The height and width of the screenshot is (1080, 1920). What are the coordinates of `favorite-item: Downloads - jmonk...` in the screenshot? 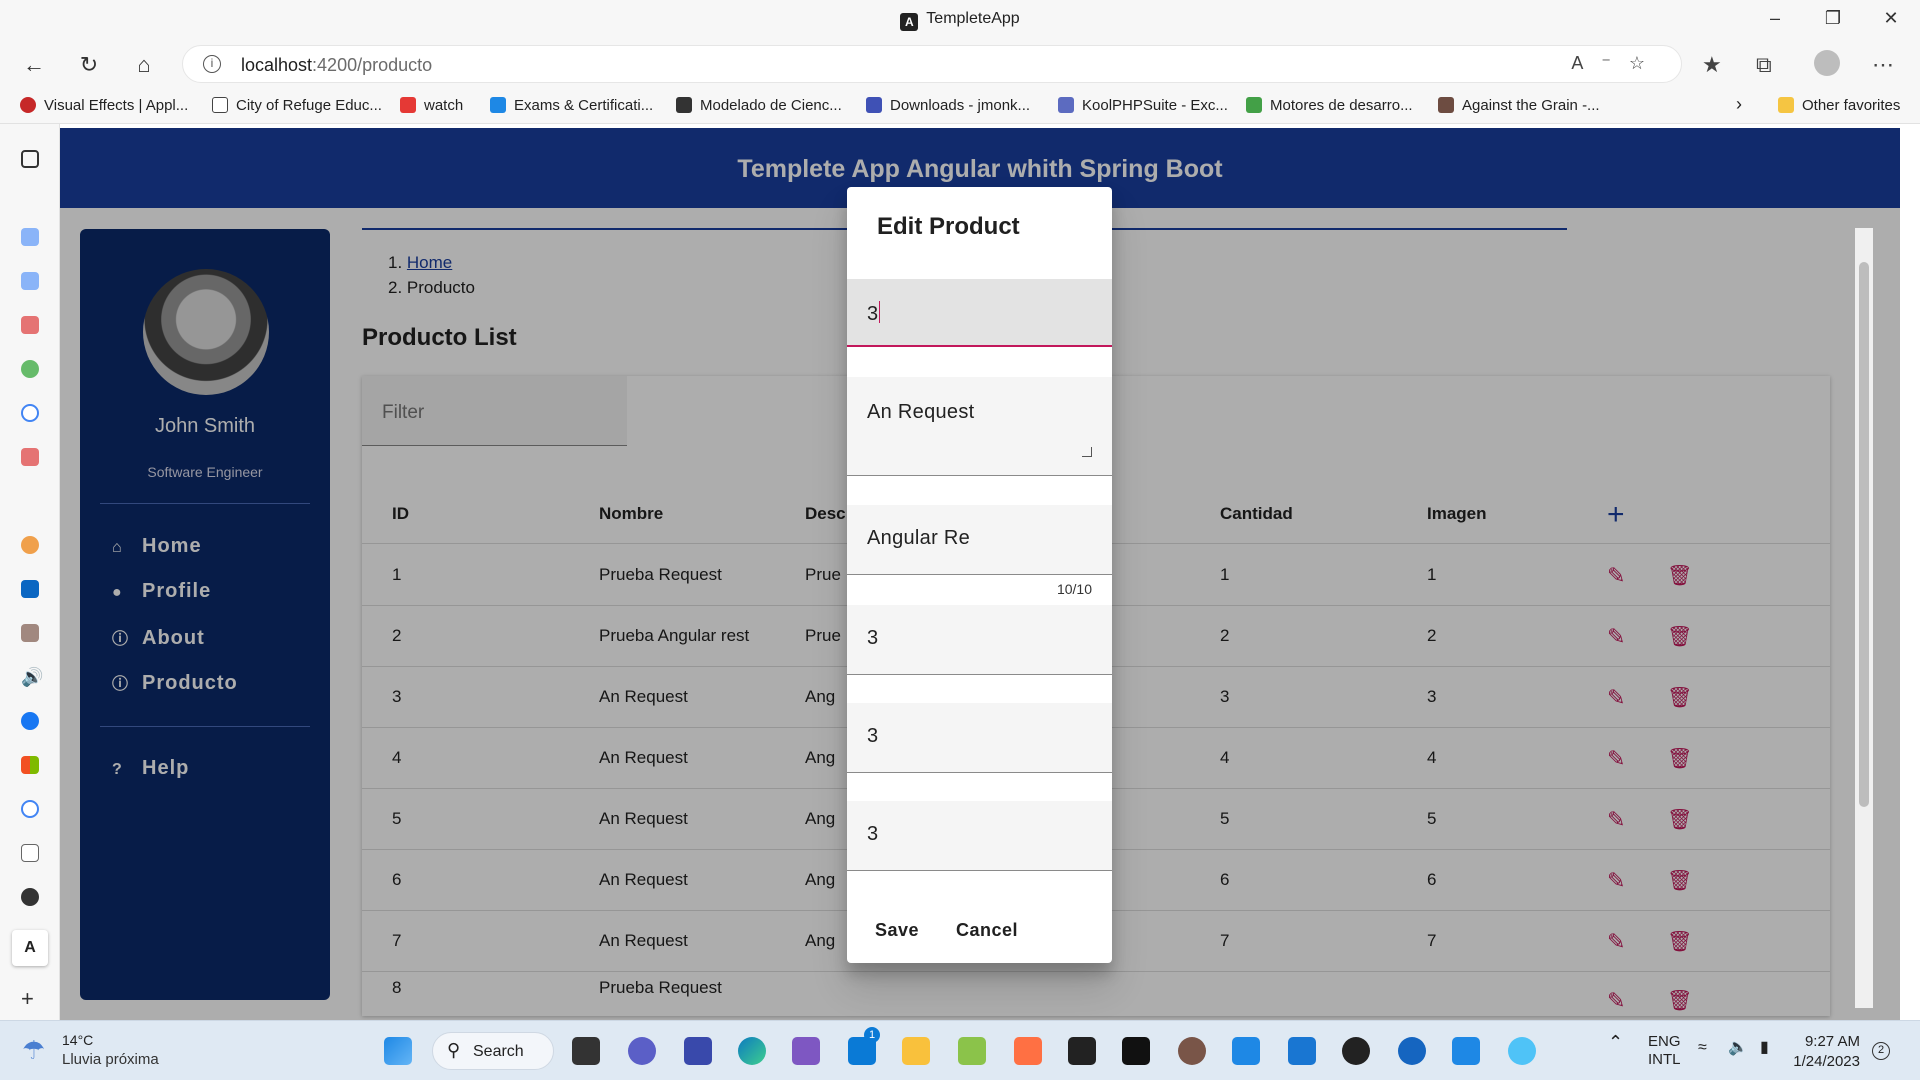 It's located at (948, 105).